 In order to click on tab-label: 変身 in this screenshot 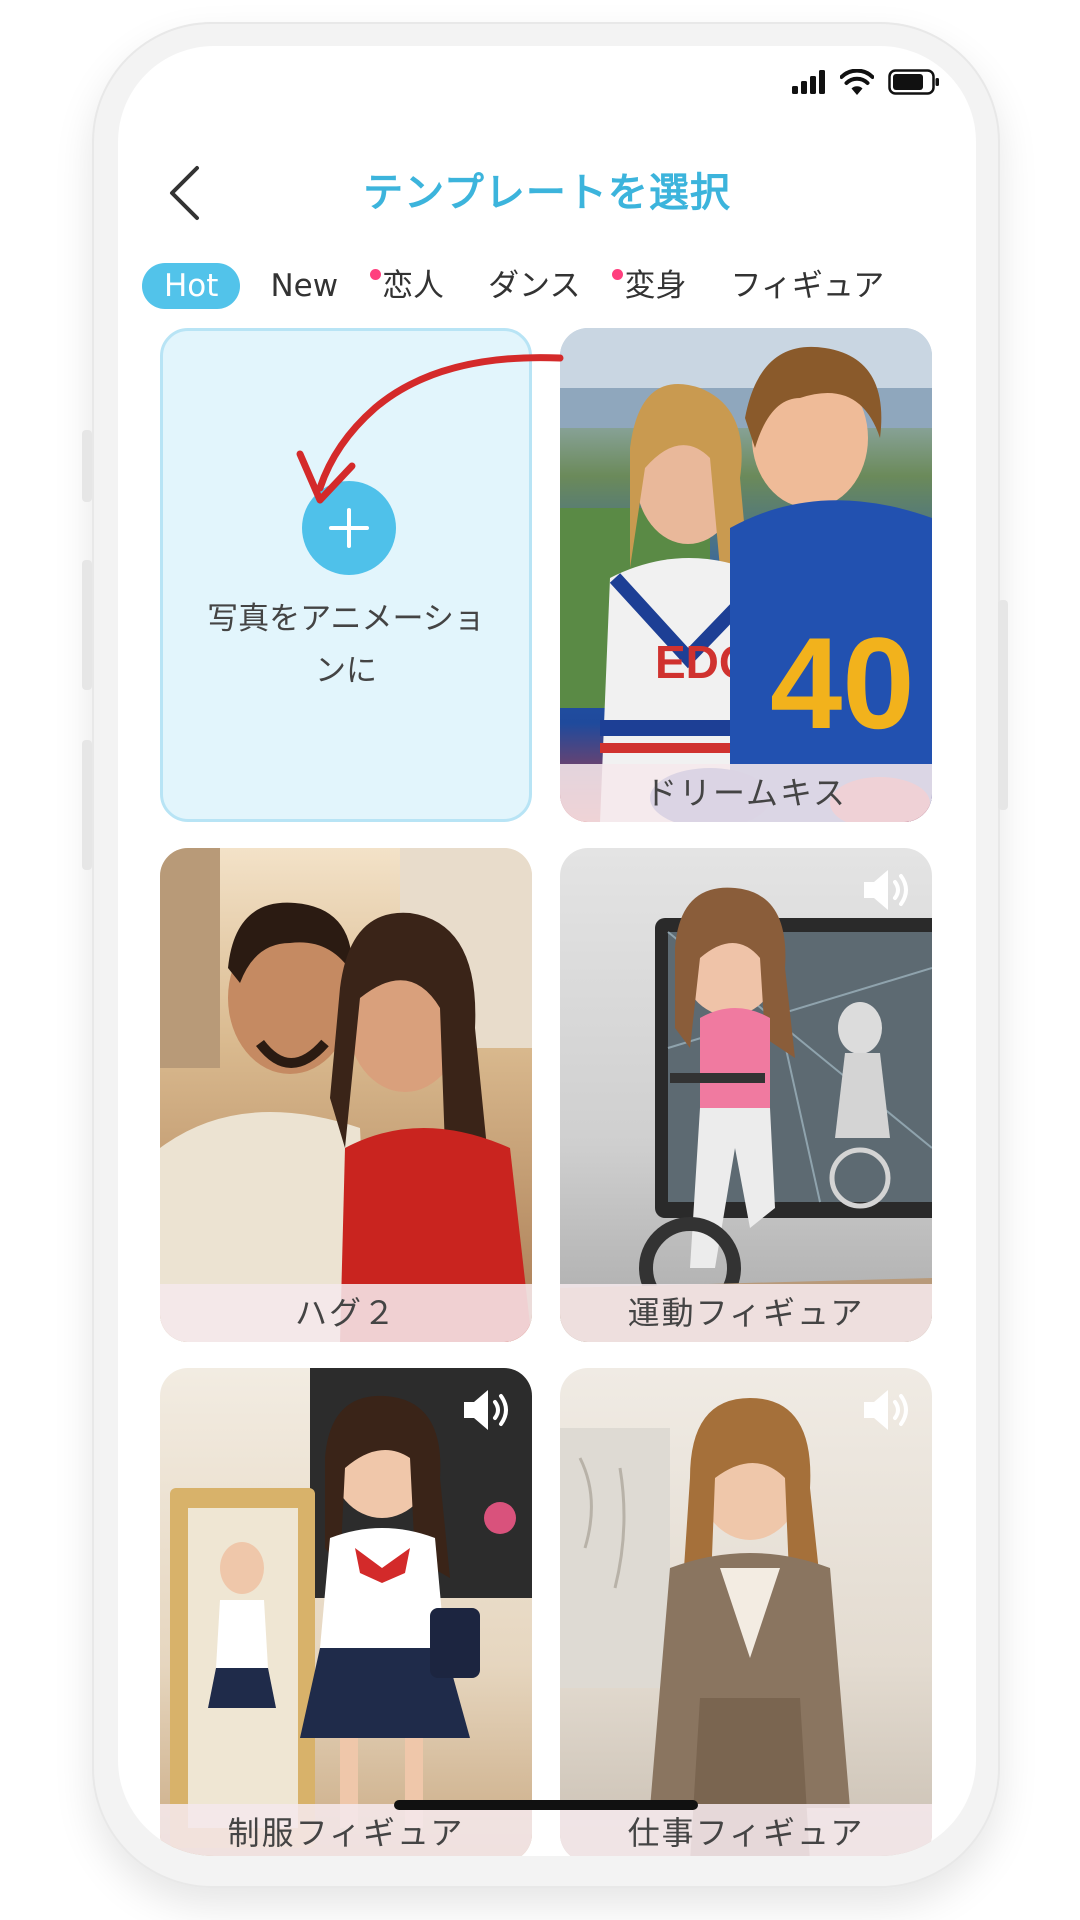, I will do `click(655, 286)`.